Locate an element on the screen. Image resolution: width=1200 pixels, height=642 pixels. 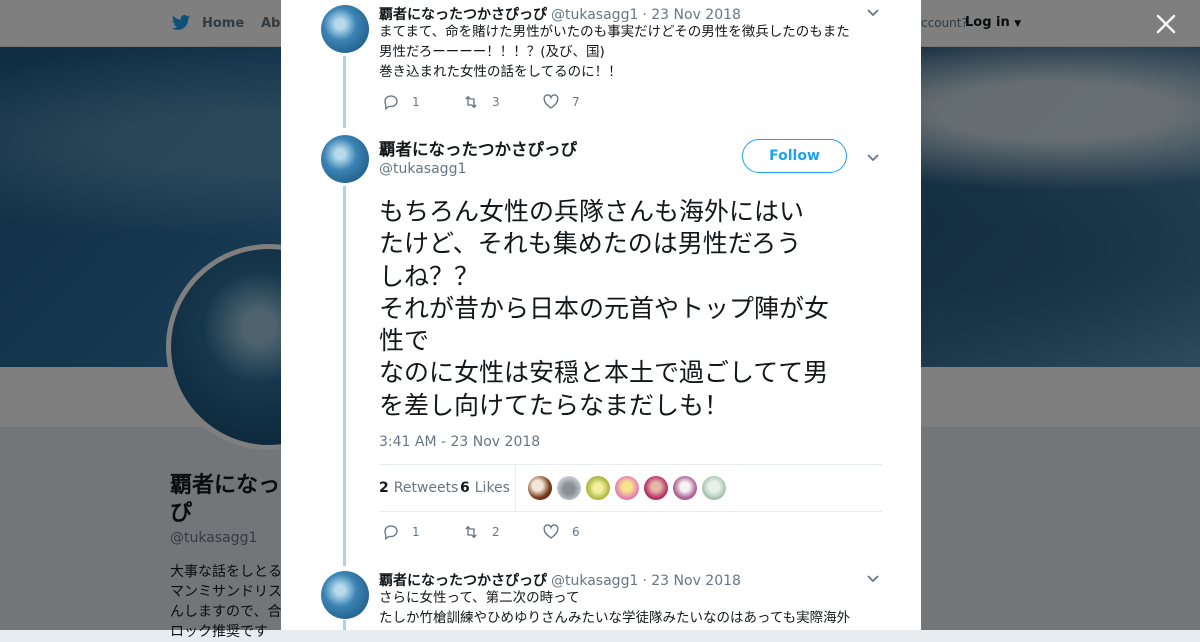
likes-stat: 6 Likes is located at coordinates (485, 488).